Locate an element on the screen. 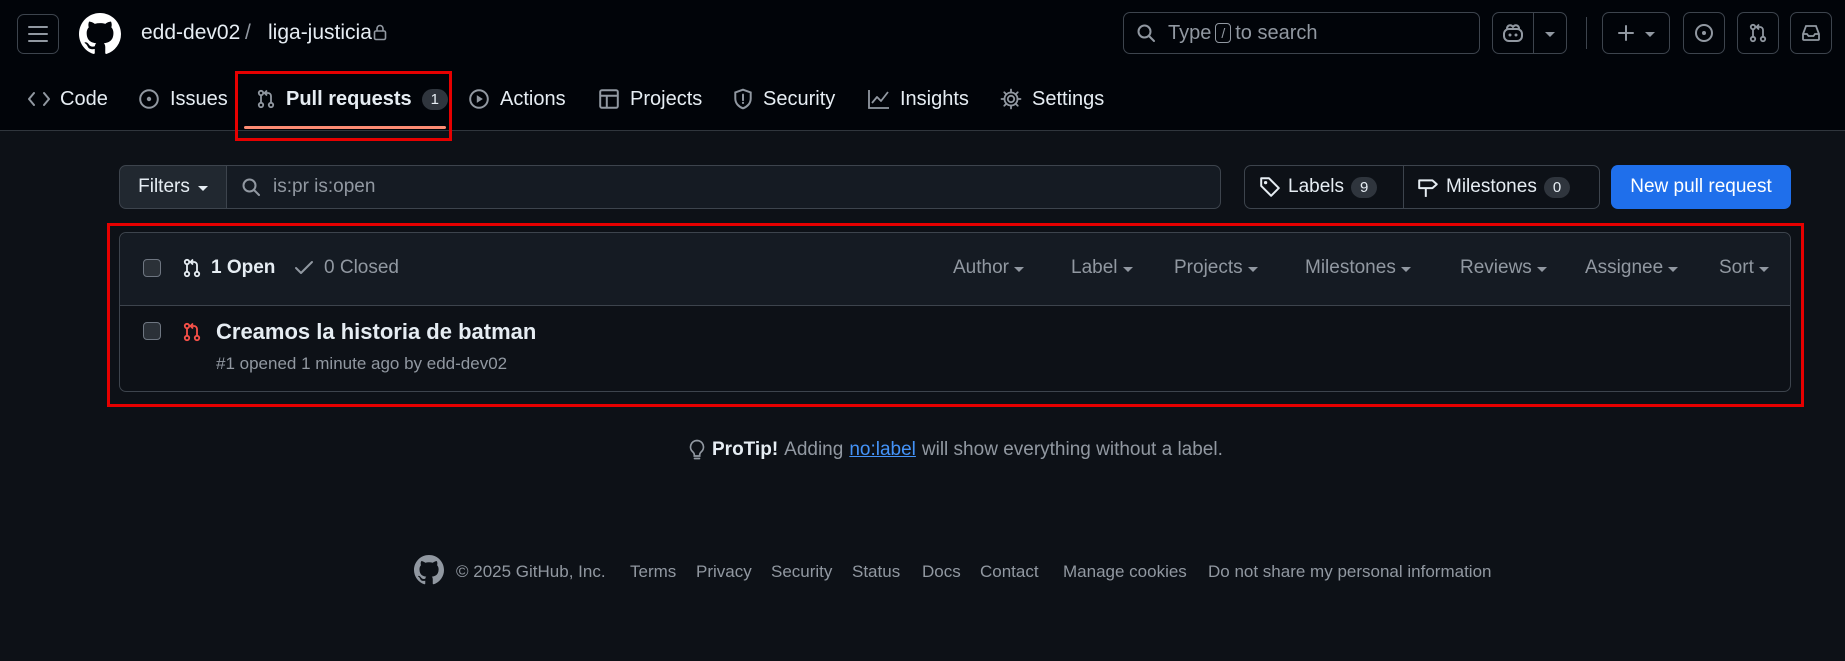 Image resolution: width=1845 pixels, height=661 pixels. search-shortcut-key: / is located at coordinates (1223, 33).